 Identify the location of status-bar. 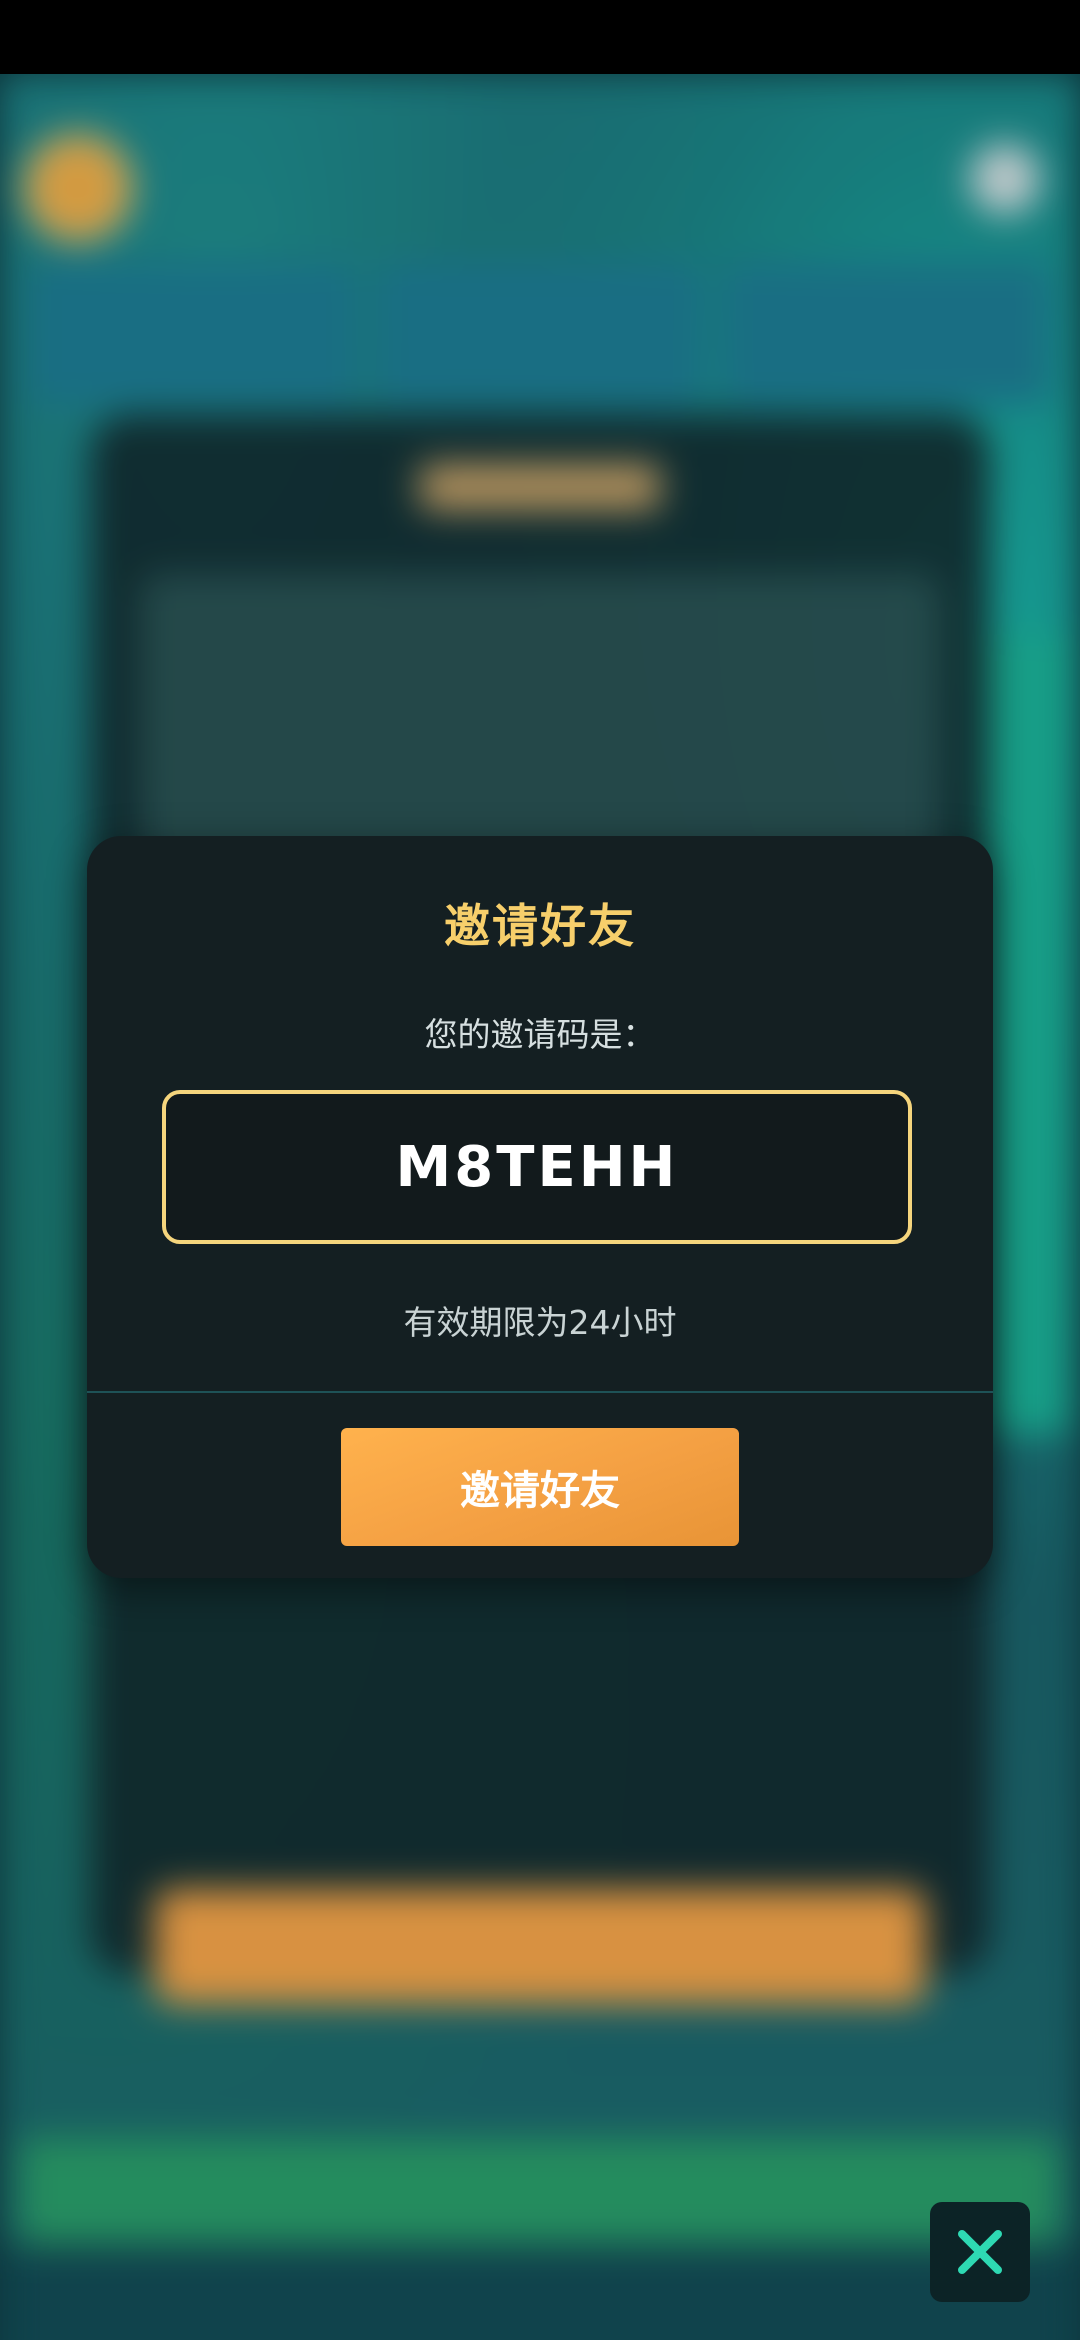
(540, 37).